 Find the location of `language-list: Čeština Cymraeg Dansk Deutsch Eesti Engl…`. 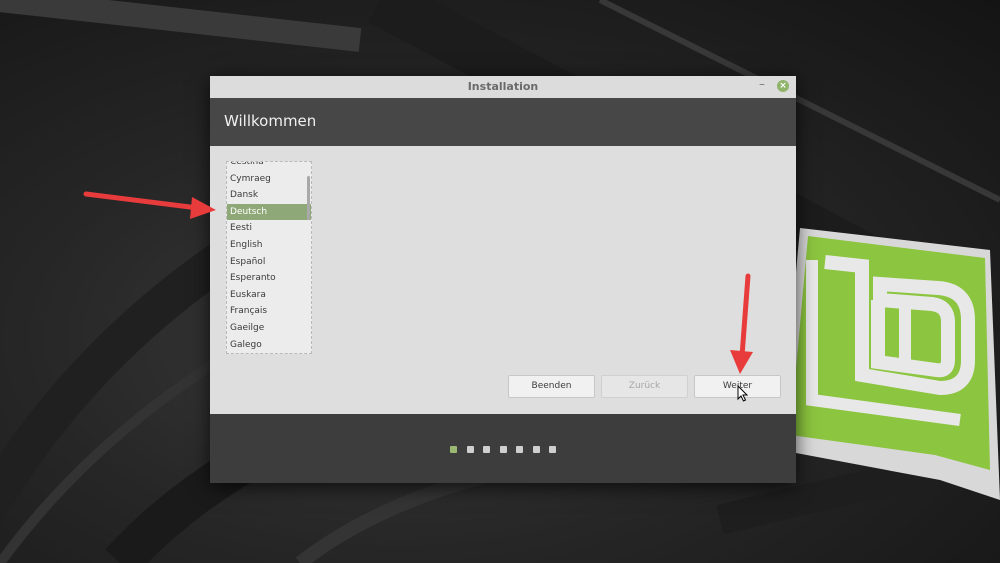

language-list: Čeština Cymraeg Dansk Deutsch Eesti Engl… is located at coordinates (269, 257).